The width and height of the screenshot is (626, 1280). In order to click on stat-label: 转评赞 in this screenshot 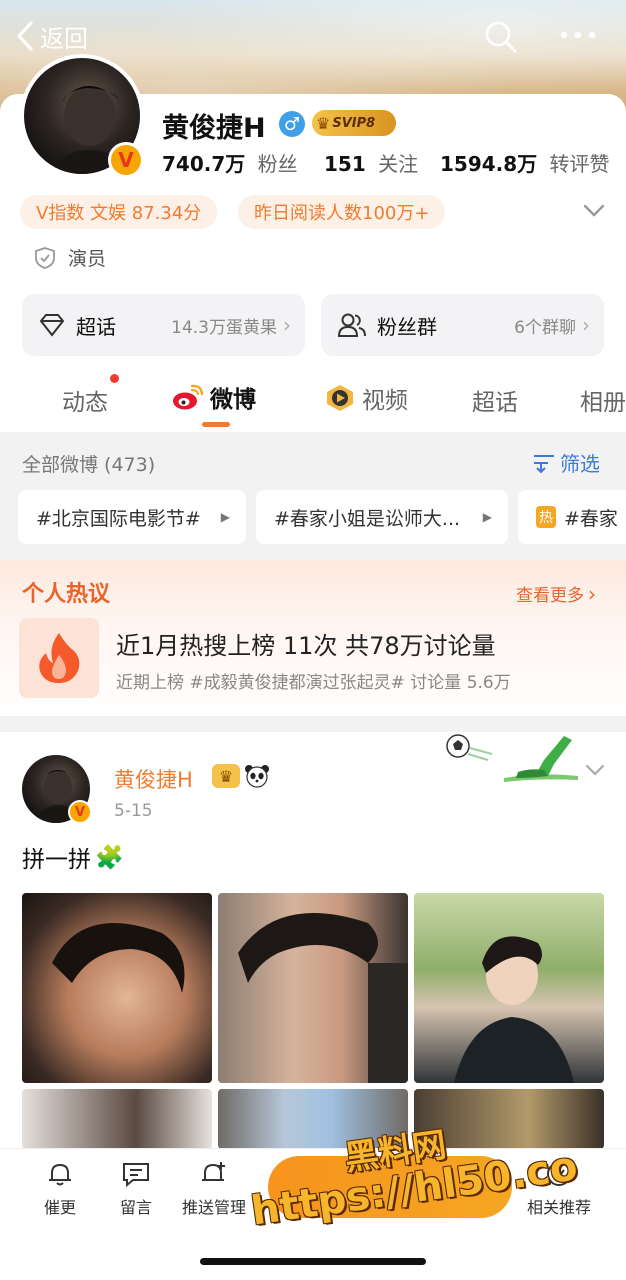, I will do `click(579, 164)`.